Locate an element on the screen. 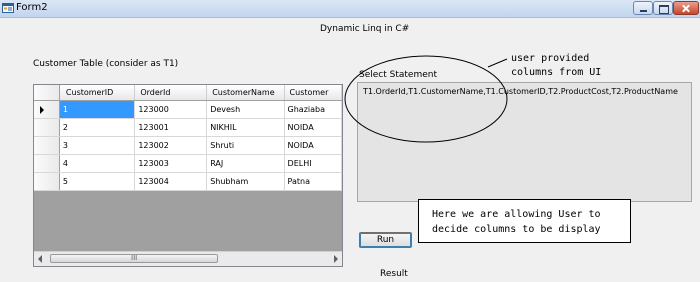  table-cell: Patna is located at coordinates (313, 181).